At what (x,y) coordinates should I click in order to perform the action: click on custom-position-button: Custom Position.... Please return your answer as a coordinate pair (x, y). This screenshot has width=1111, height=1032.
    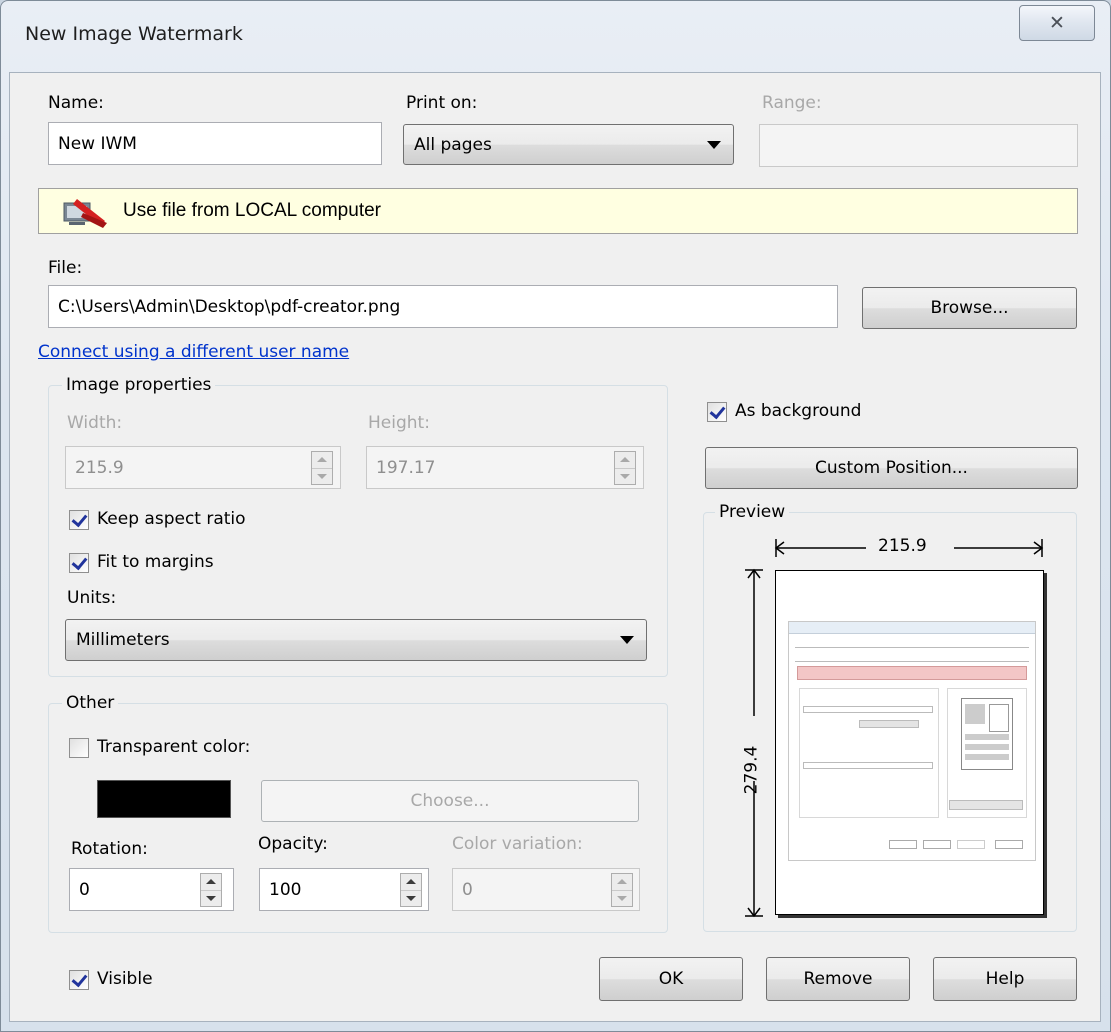
    Looking at the image, I should click on (891, 468).